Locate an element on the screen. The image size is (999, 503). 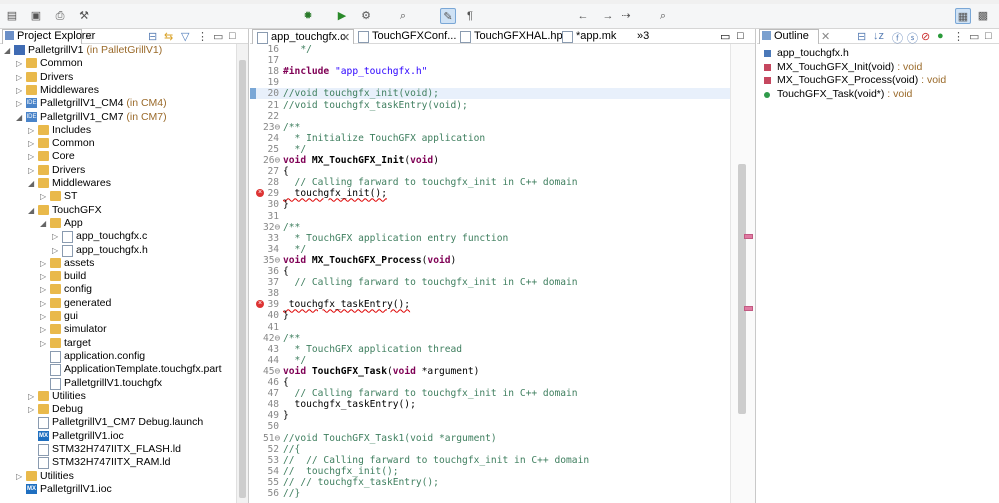
editor-tab: *app.mk is located at coordinates (588, 36).